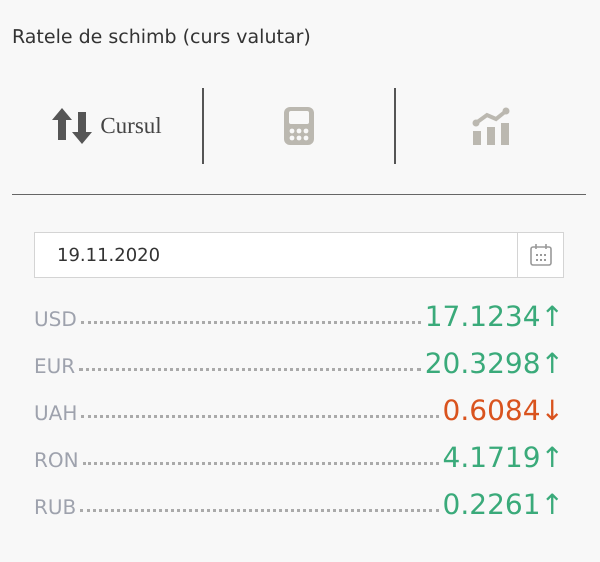 The image size is (600, 562). Describe the element at coordinates (55, 507) in the screenshot. I see `currency-code: RUB` at that location.